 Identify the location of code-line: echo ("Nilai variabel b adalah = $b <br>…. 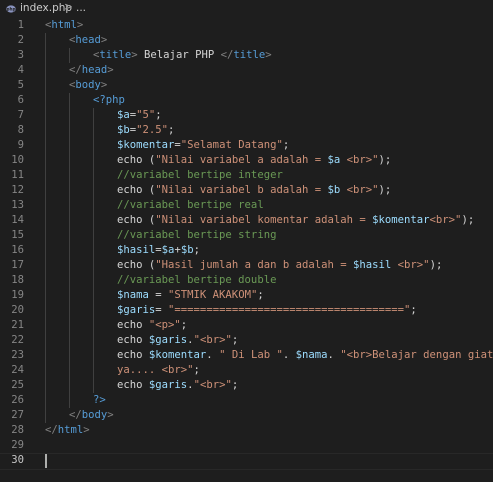
(254, 190).